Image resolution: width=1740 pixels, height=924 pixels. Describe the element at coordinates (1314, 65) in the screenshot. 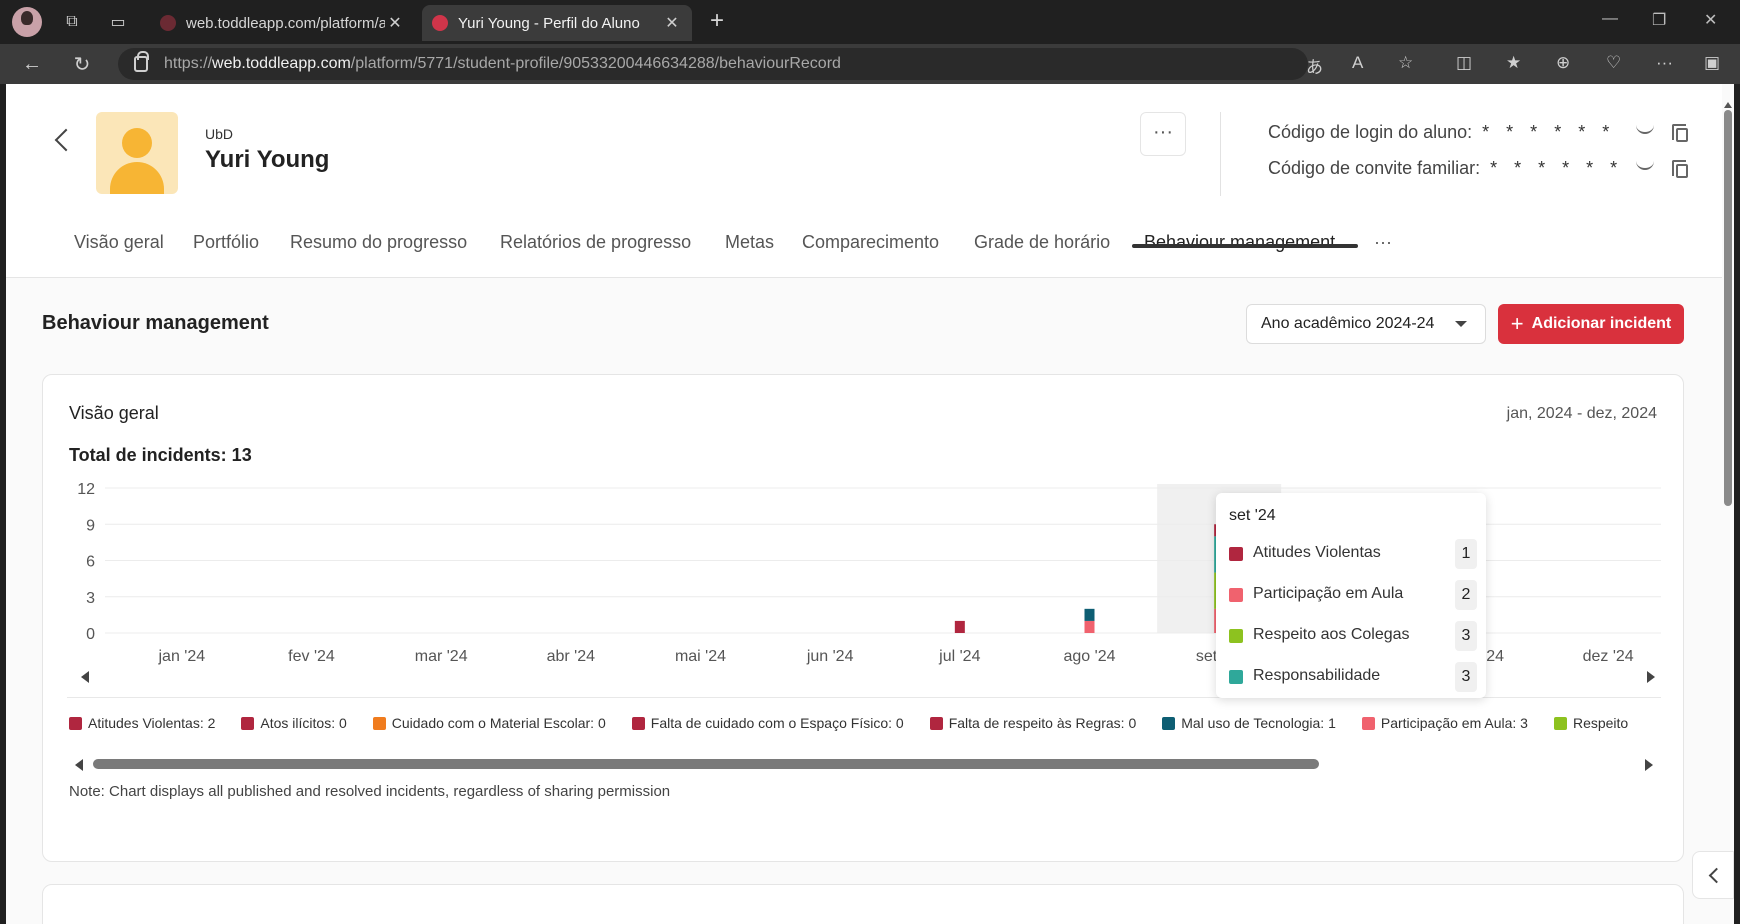

I see `translate-icon: あ` at that location.